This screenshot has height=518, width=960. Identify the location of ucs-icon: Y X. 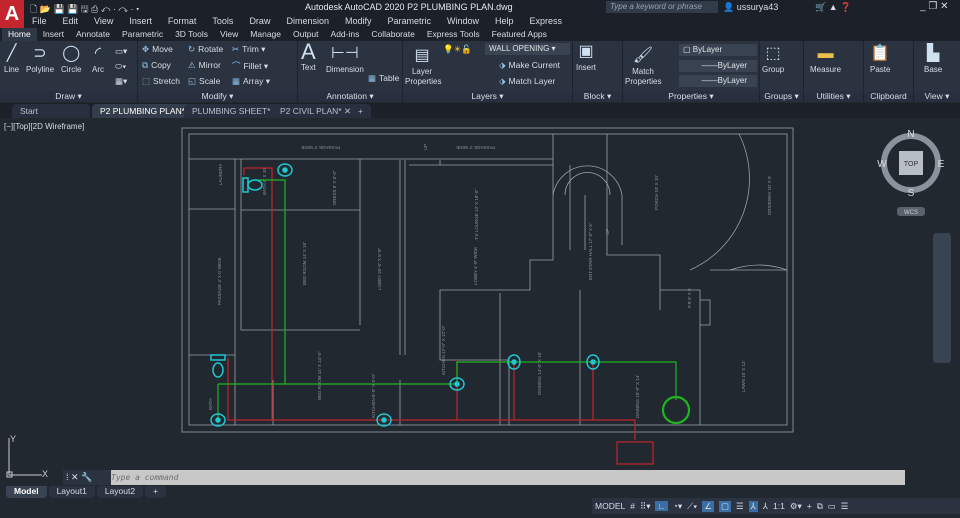
(27, 456).